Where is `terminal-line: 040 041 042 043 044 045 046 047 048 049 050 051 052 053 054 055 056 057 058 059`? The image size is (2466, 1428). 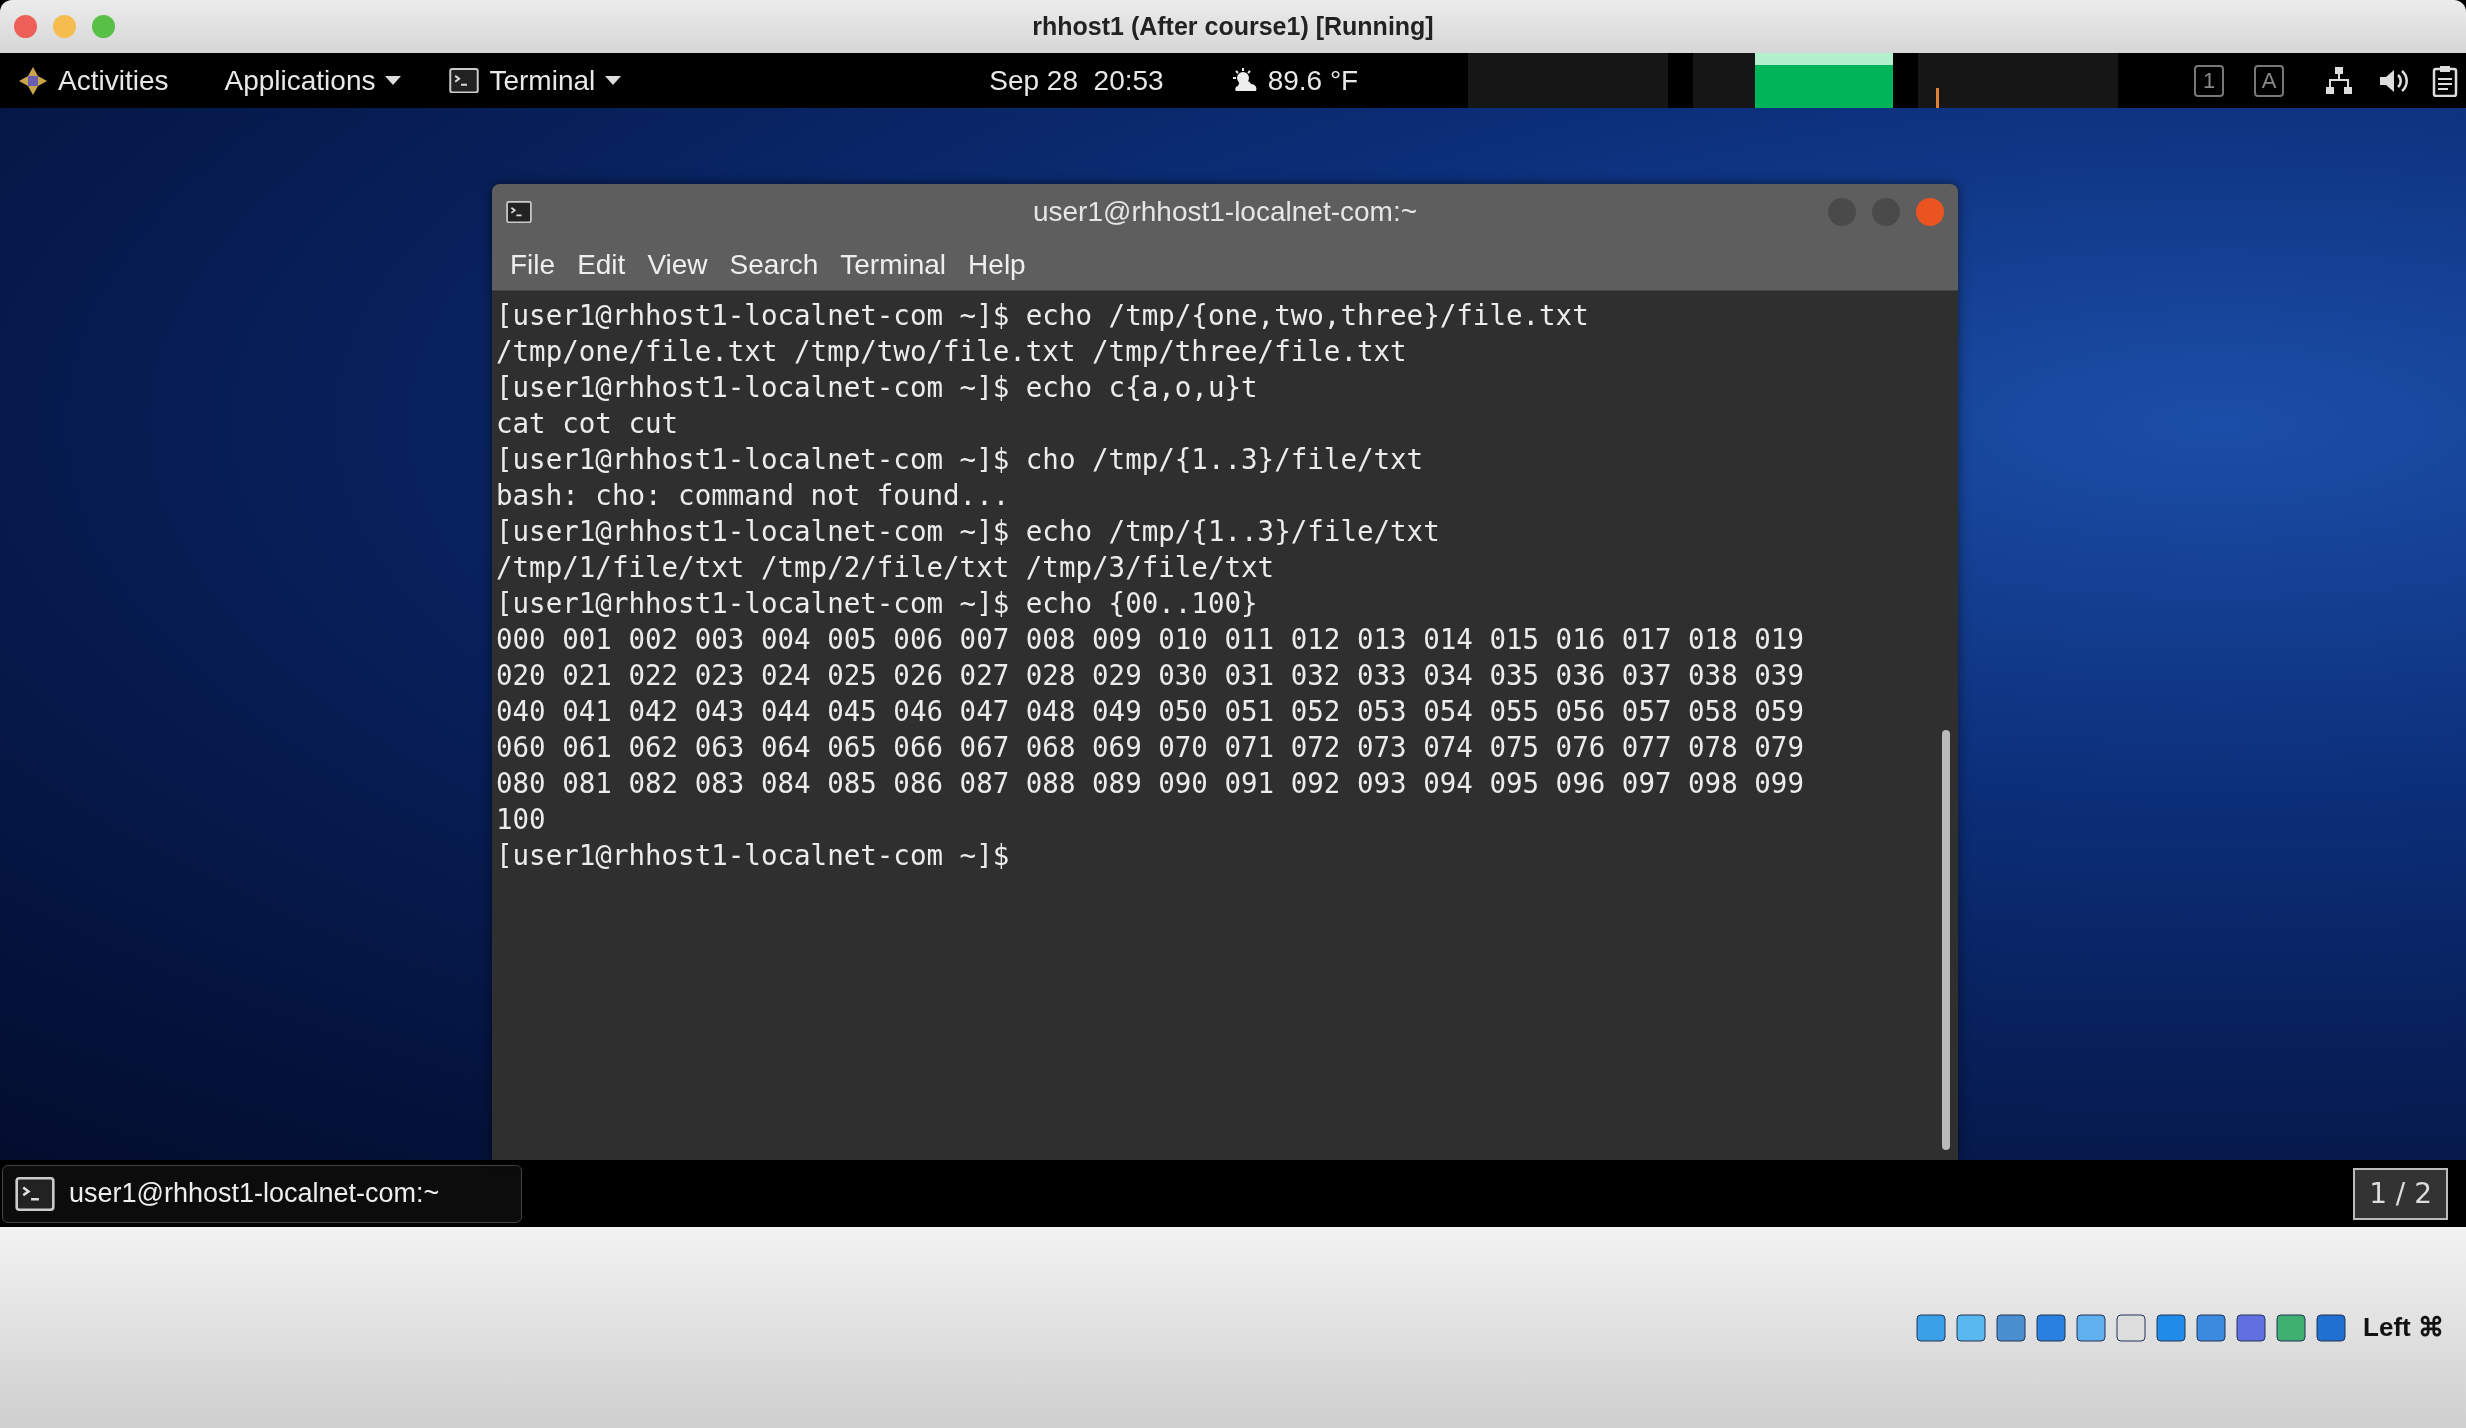 terminal-line: 040 041 042 043 044 045 046 047 048 049 050 051 052 053 054 055 056 057 058 059 is located at coordinates (1150, 711).